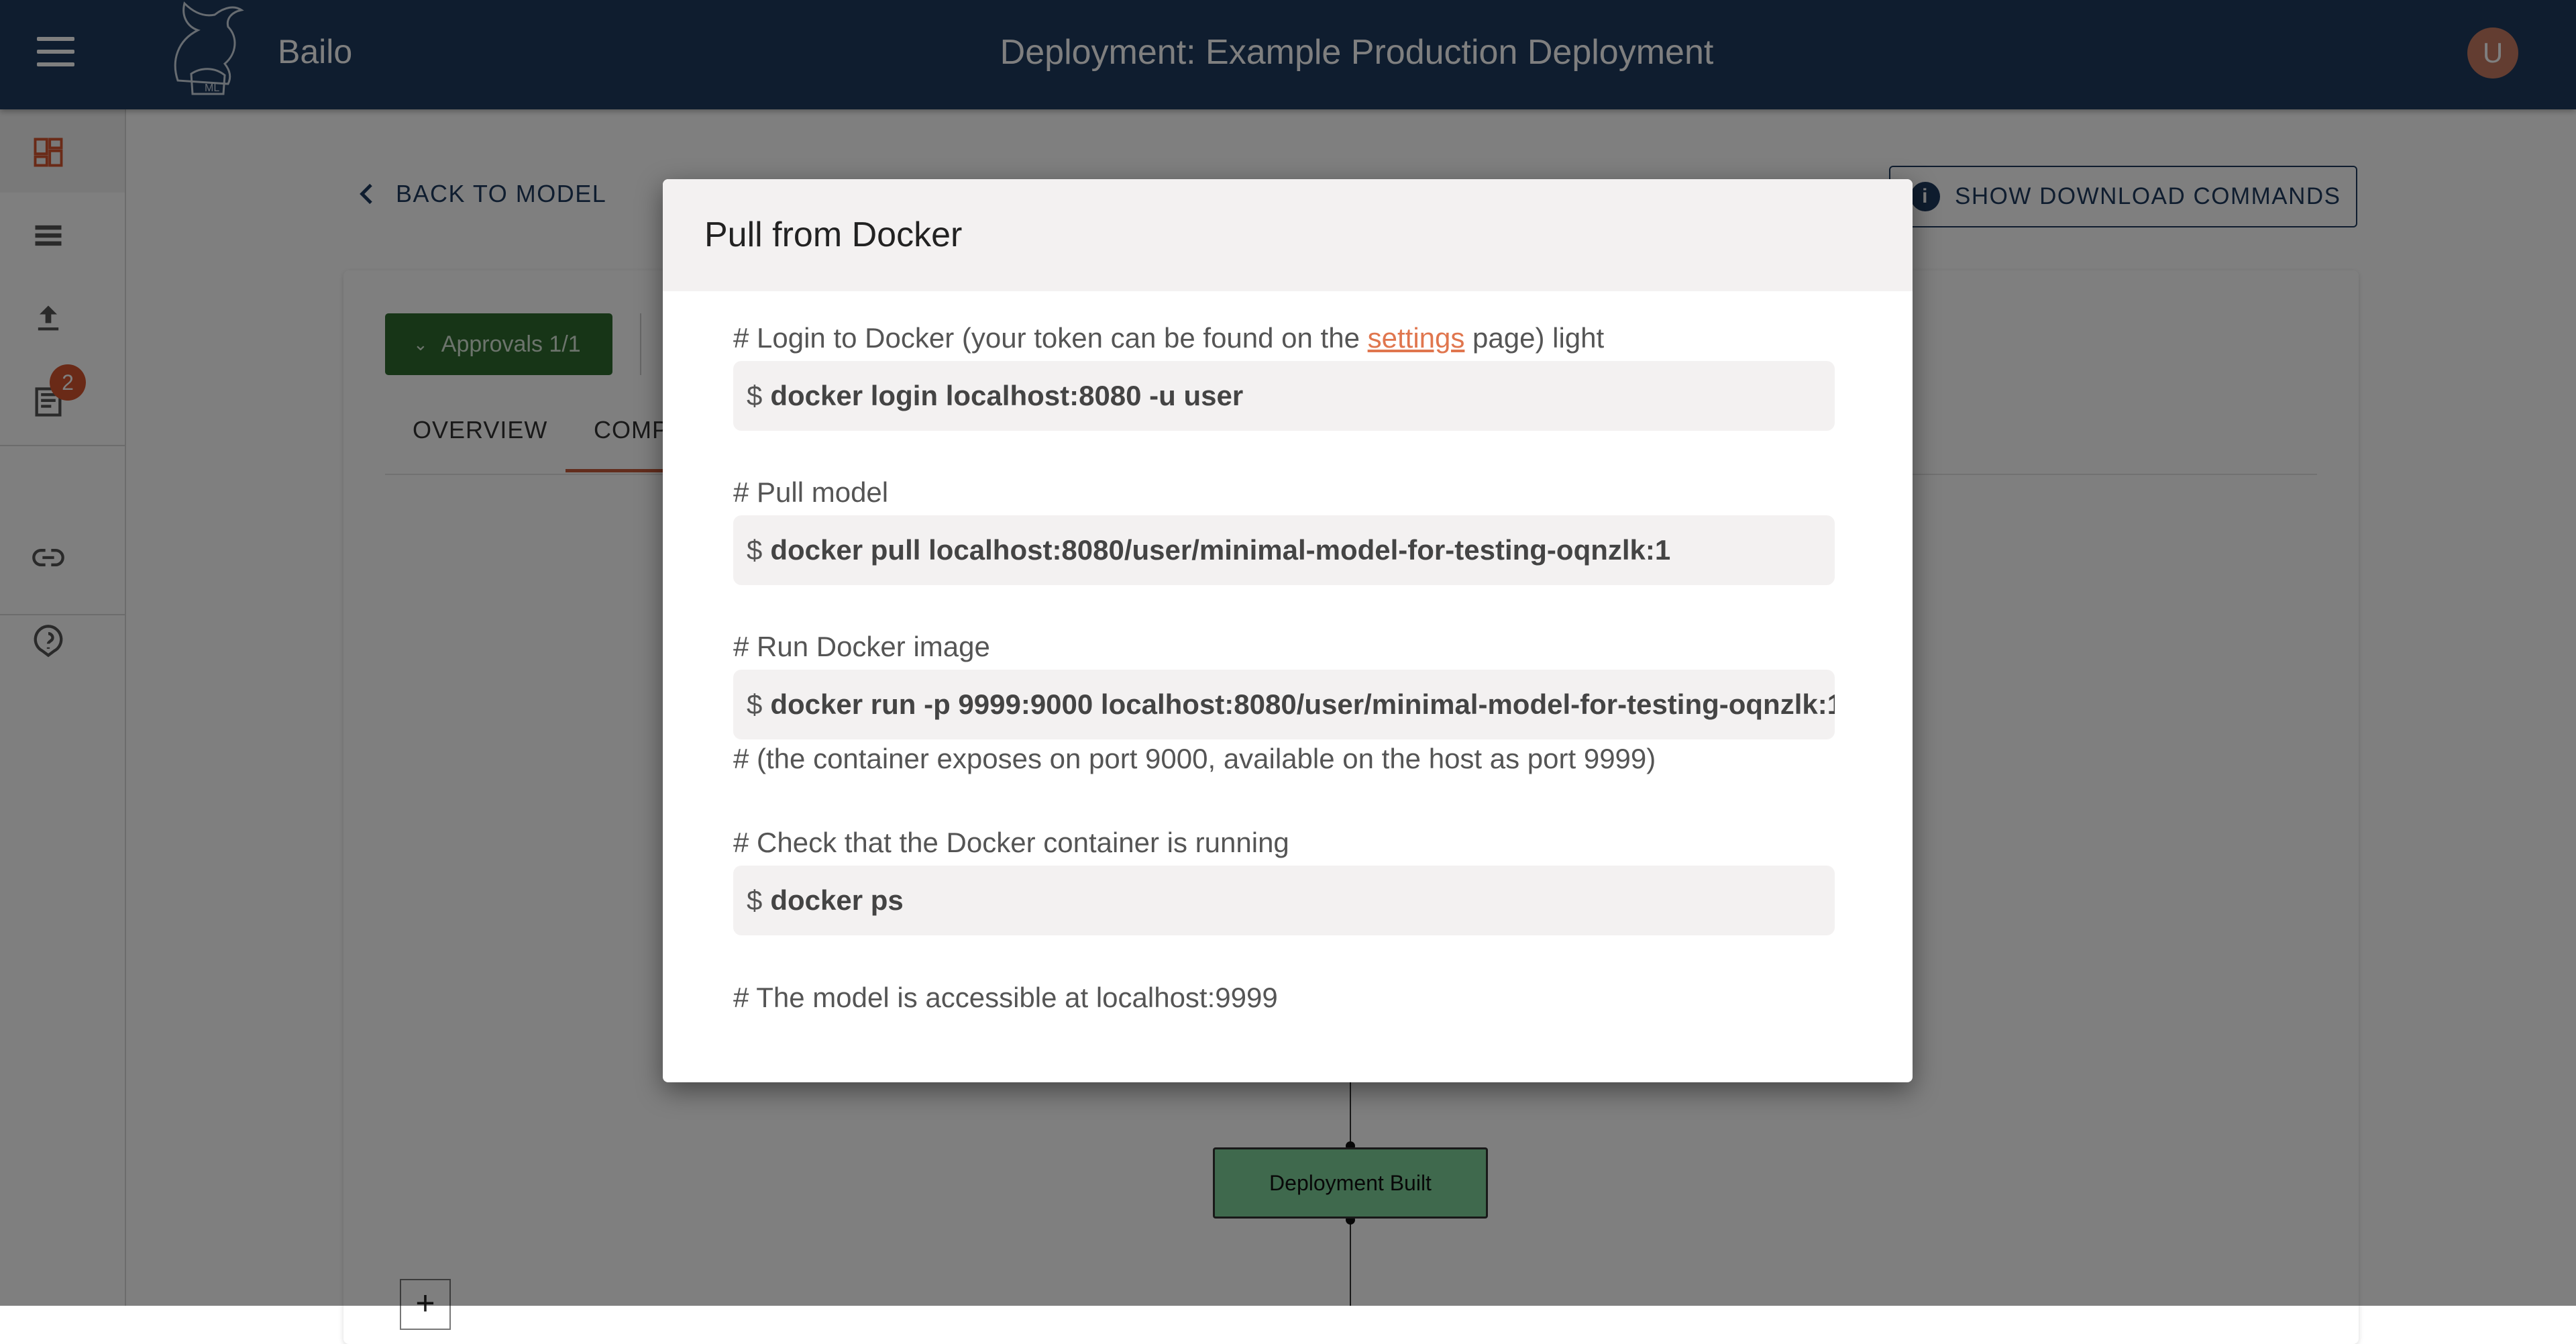 This screenshot has width=2576, height=1344. I want to click on login-comment-suffix: page) light, so click(1534, 338).